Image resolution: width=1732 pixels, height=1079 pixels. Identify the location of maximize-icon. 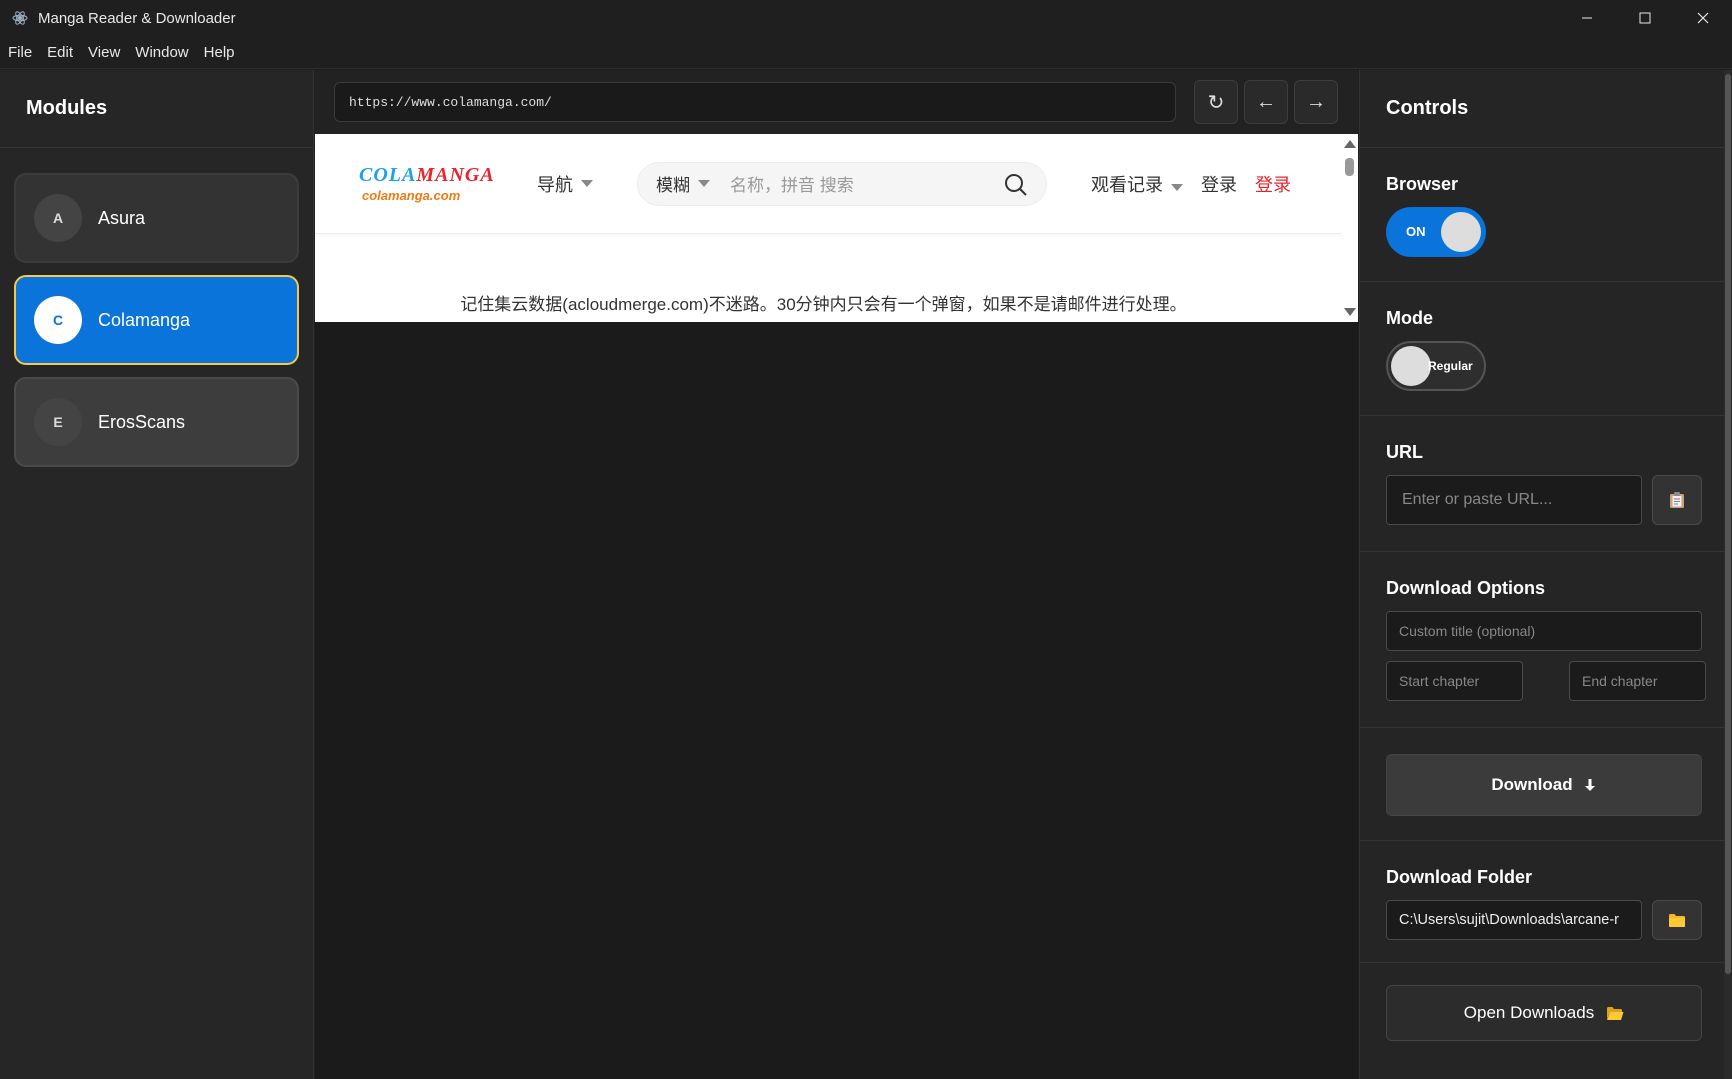
(1645, 18).